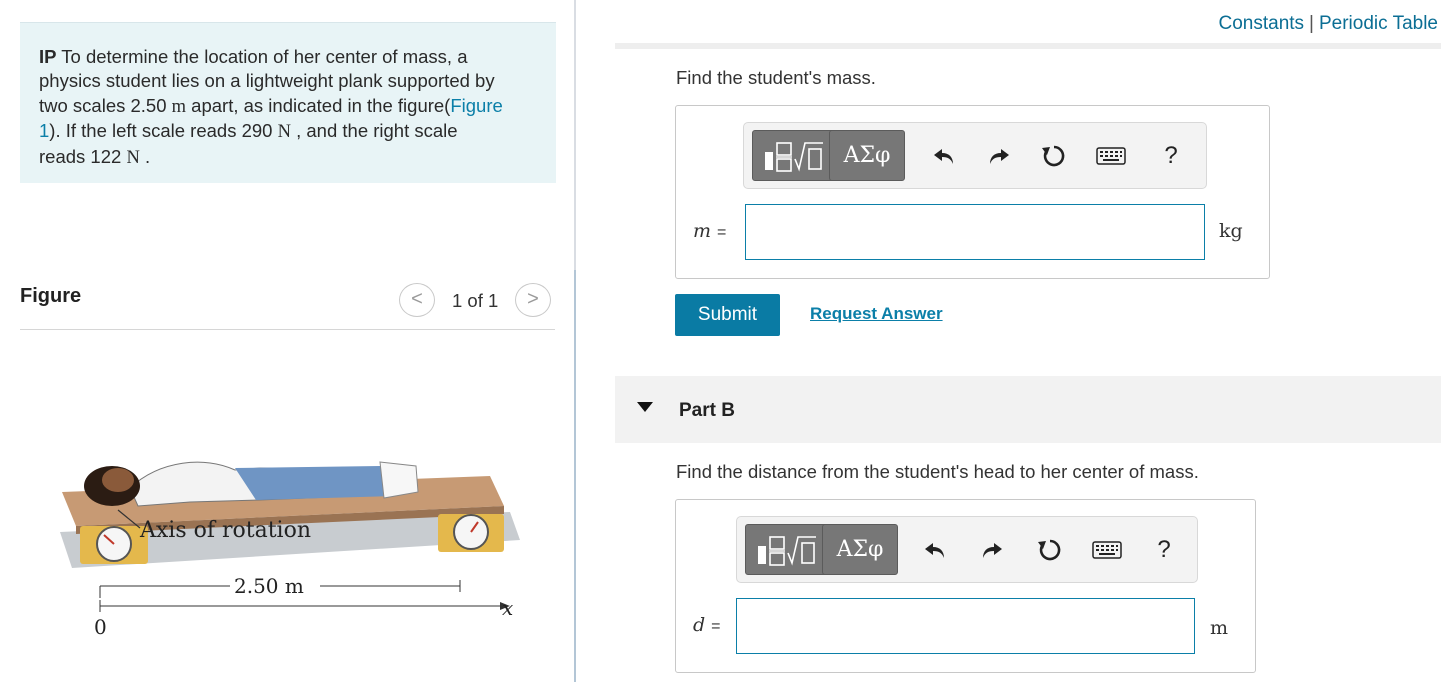 The width and height of the screenshot is (1456, 682). What do you see at coordinates (707, 625) in the screenshot?
I see `part-b-variable-label: d =` at bounding box center [707, 625].